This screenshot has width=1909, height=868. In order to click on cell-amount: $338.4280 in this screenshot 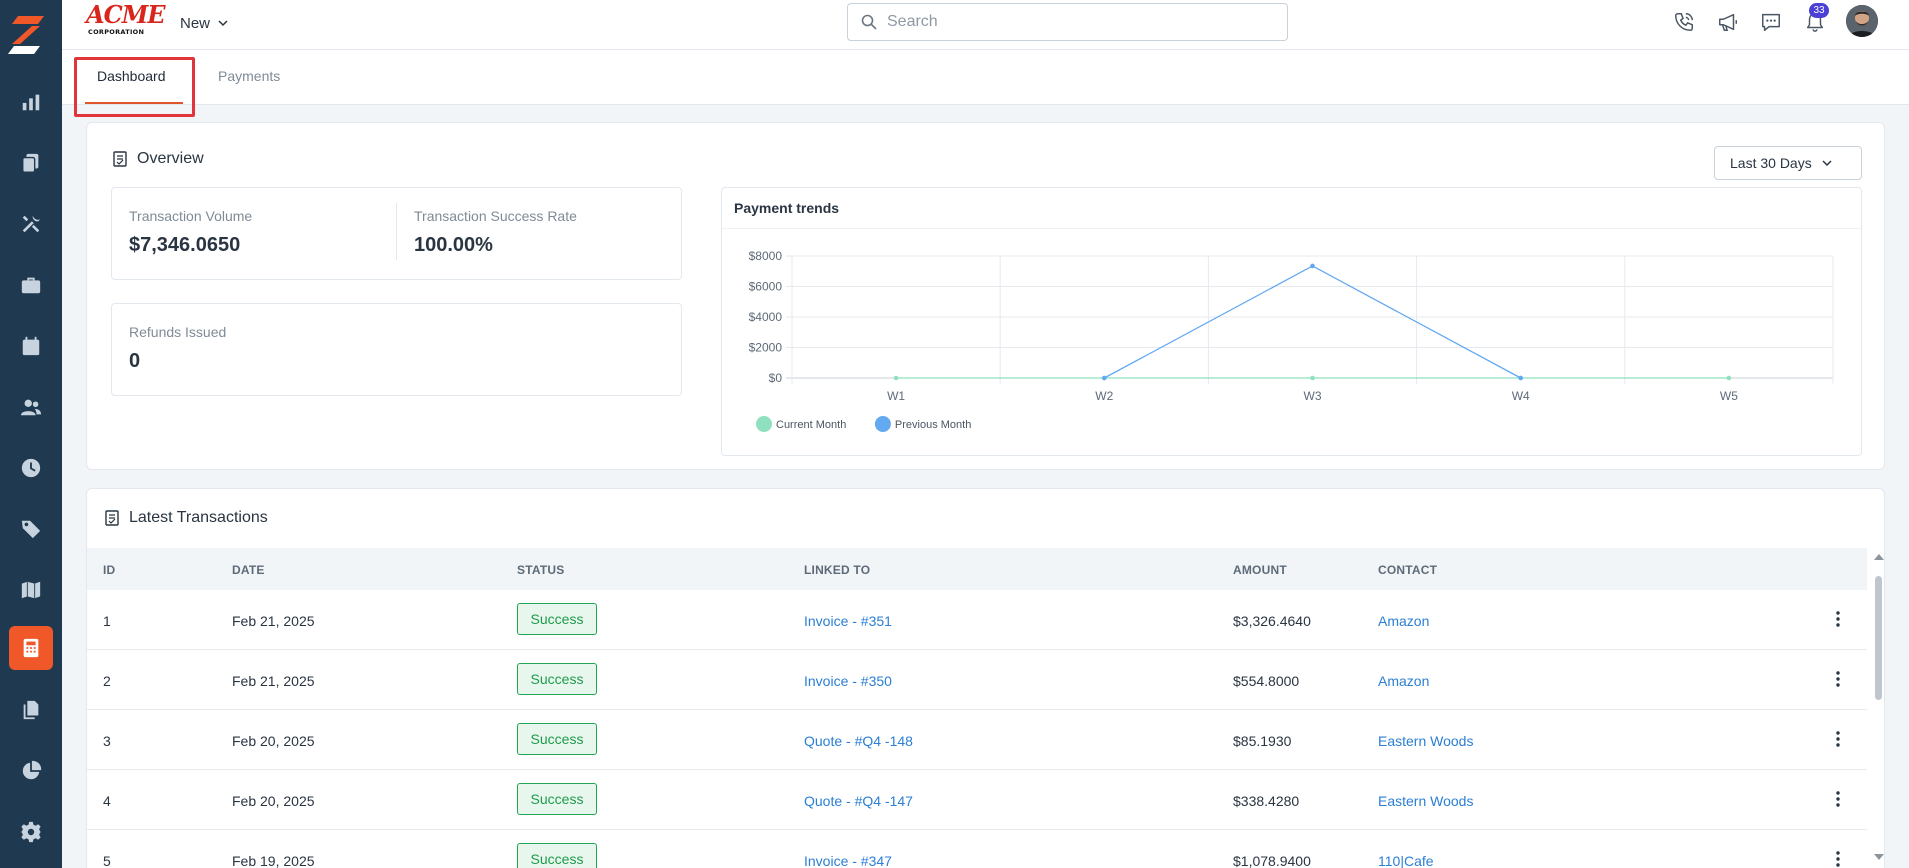, I will do `click(1266, 801)`.